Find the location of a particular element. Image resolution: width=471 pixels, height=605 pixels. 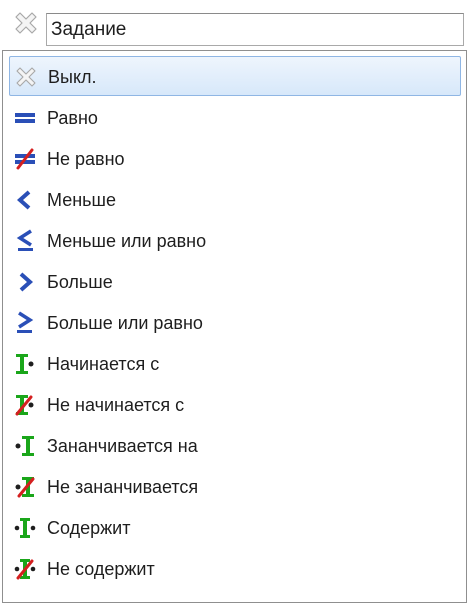

operator-label: Не равно is located at coordinates (86, 159).